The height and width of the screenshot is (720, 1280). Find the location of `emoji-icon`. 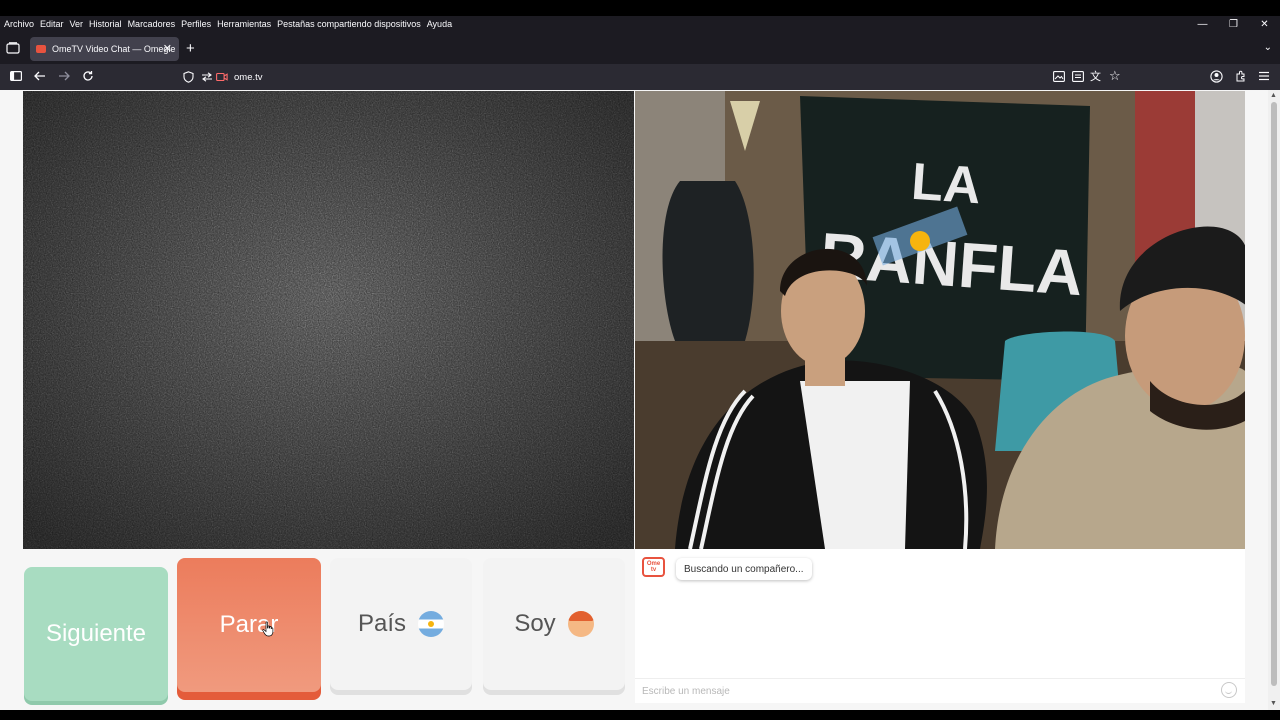

emoji-icon is located at coordinates (1229, 690).